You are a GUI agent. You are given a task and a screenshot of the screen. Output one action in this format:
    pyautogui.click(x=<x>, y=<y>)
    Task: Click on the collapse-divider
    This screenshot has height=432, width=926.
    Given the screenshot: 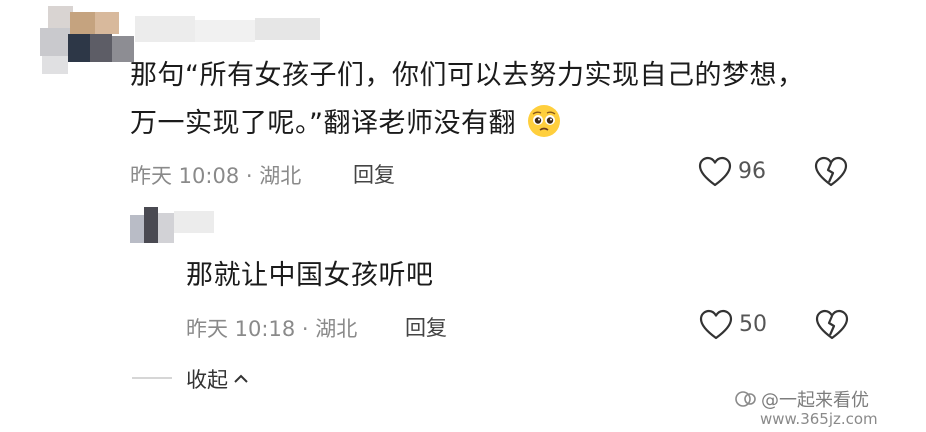 What is the action you would take?
    pyautogui.click(x=152, y=378)
    